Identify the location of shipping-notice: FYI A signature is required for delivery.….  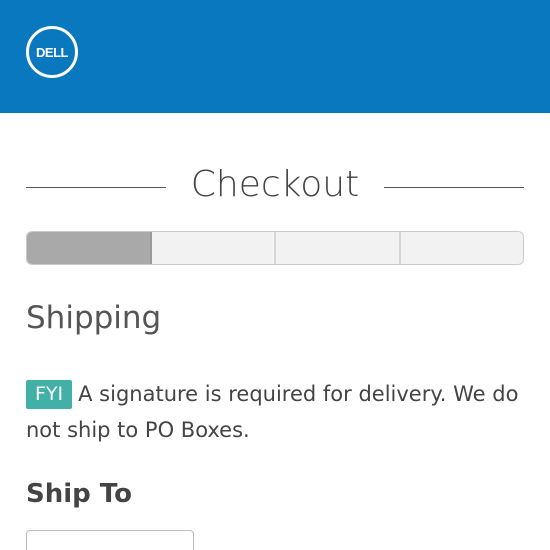
(276, 412).